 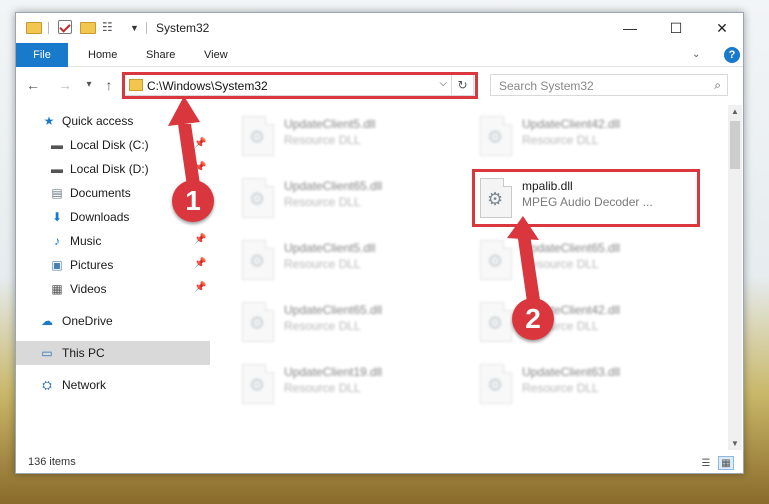 I want to click on arrow-1-shaft, so click(x=189, y=155).